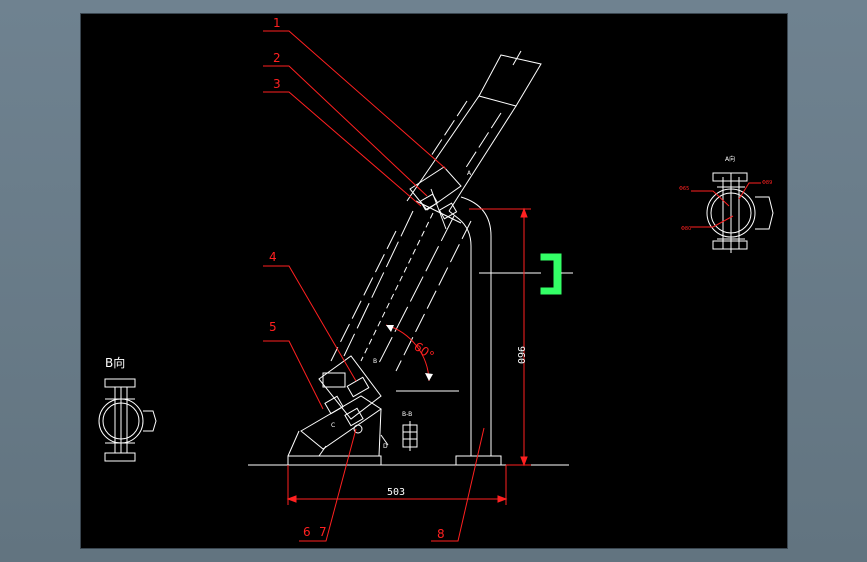  I want to click on support-column, so click(494, 326).